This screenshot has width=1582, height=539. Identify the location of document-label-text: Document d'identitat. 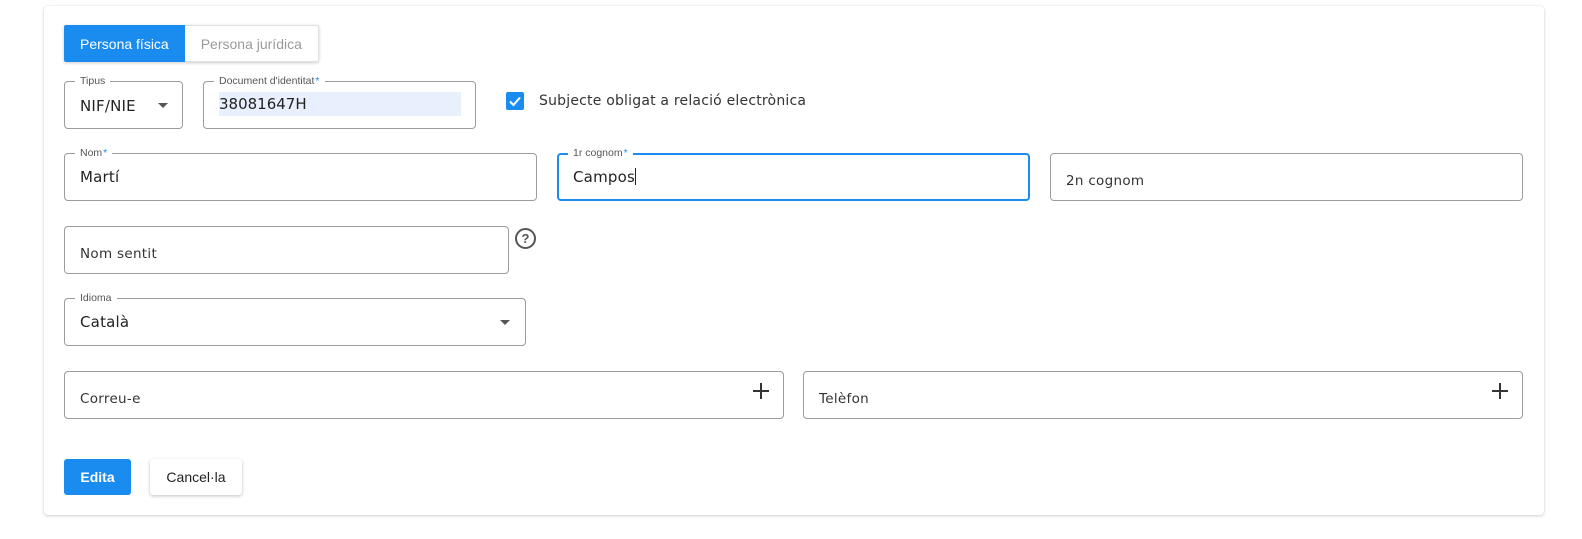
(267, 81).